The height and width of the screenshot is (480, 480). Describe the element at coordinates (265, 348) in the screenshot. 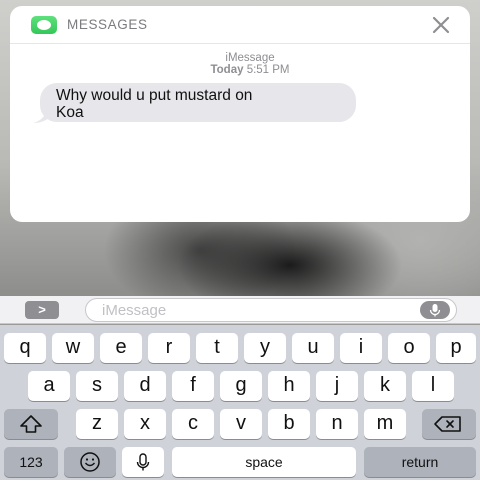

I see `key-y: y` at that location.